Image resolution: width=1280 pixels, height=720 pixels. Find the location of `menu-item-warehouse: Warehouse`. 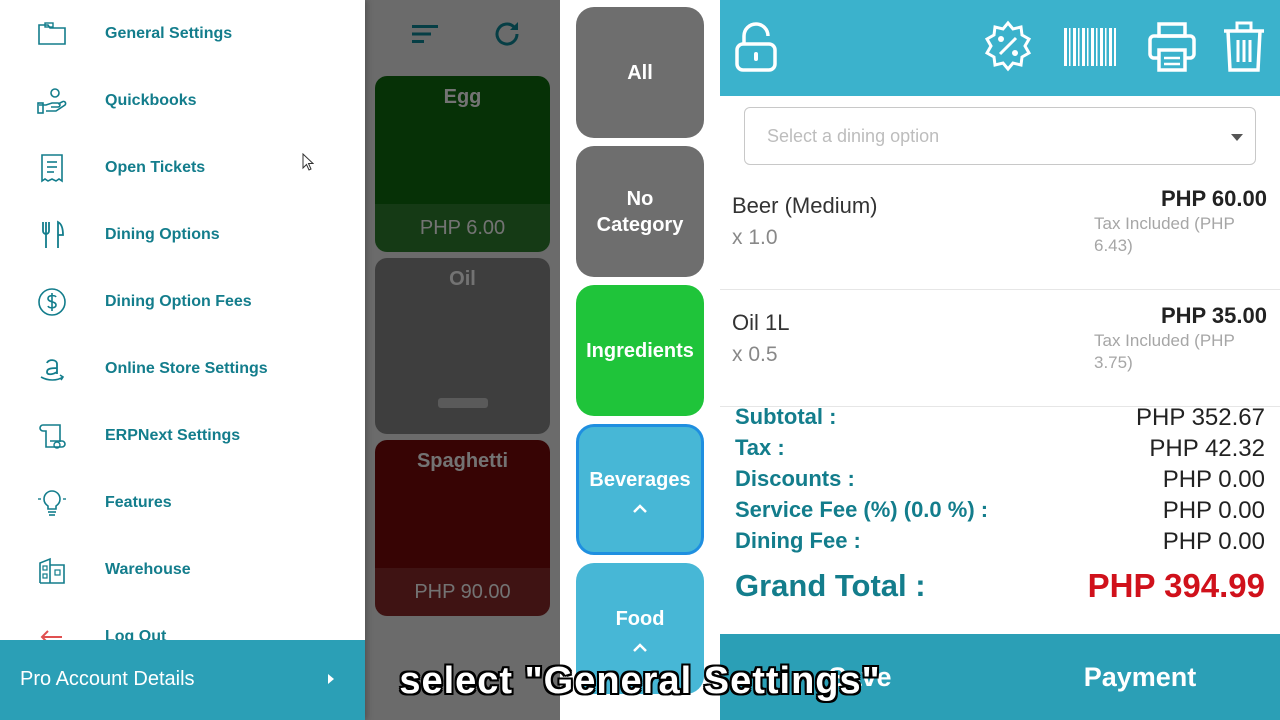

menu-item-warehouse: Warehouse is located at coordinates (182, 569).